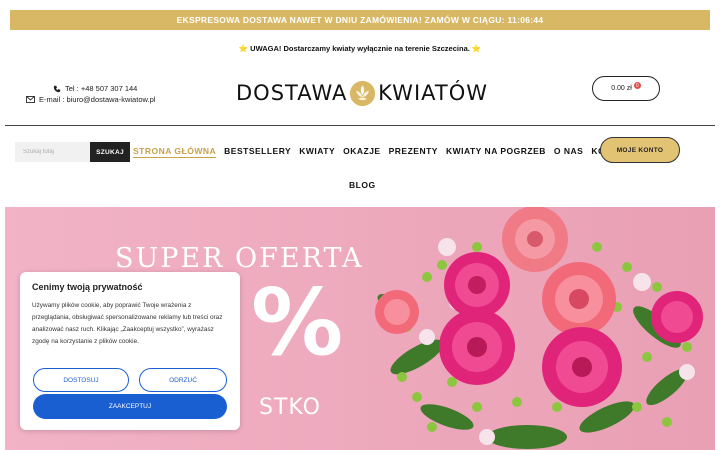  What do you see at coordinates (290, 407) in the screenshot?
I see `hero-subtitle: STKO` at bounding box center [290, 407].